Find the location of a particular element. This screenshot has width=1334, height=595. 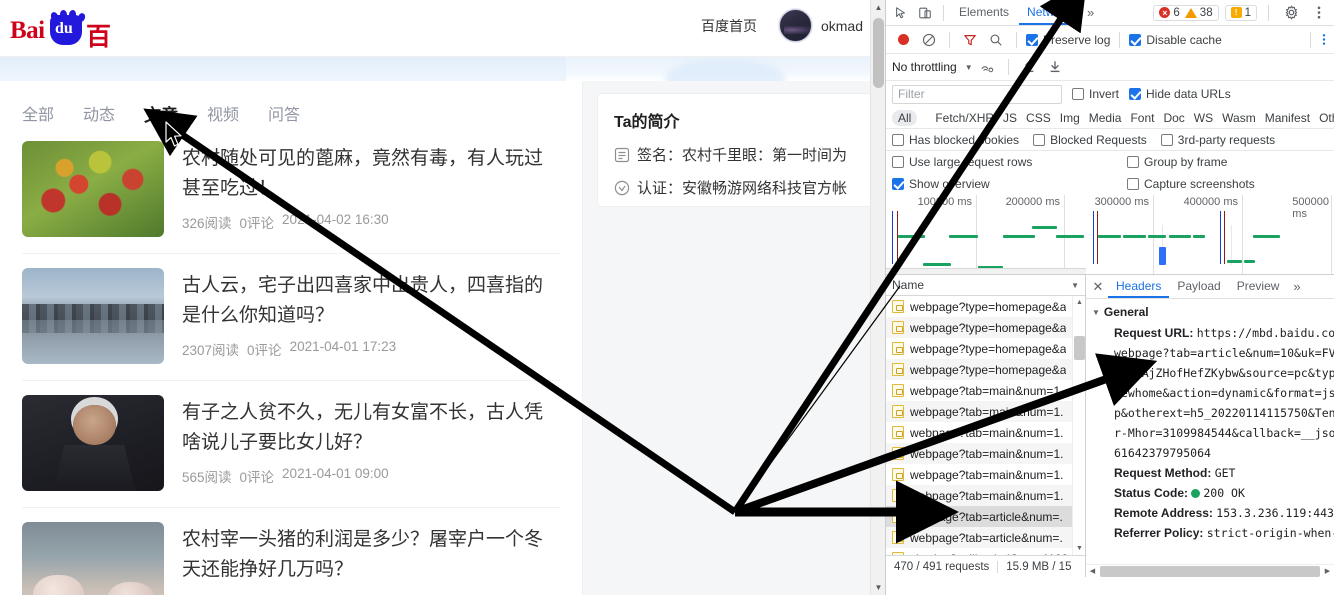

tab-video: 视频 is located at coordinates (223, 116).